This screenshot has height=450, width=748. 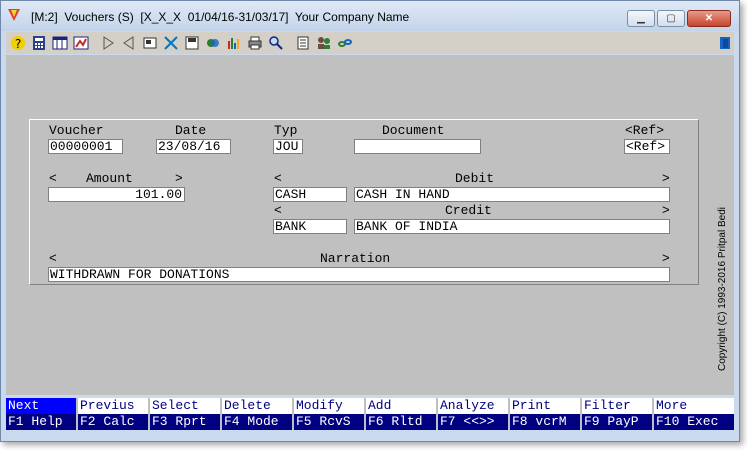 I want to click on link-icon, so click(x=345, y=43).